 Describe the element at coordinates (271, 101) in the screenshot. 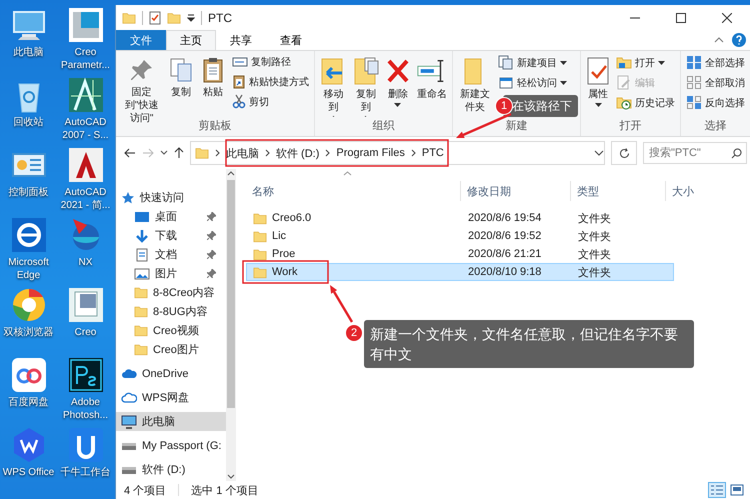

I see `ribbon-button: 剪切` at that location.